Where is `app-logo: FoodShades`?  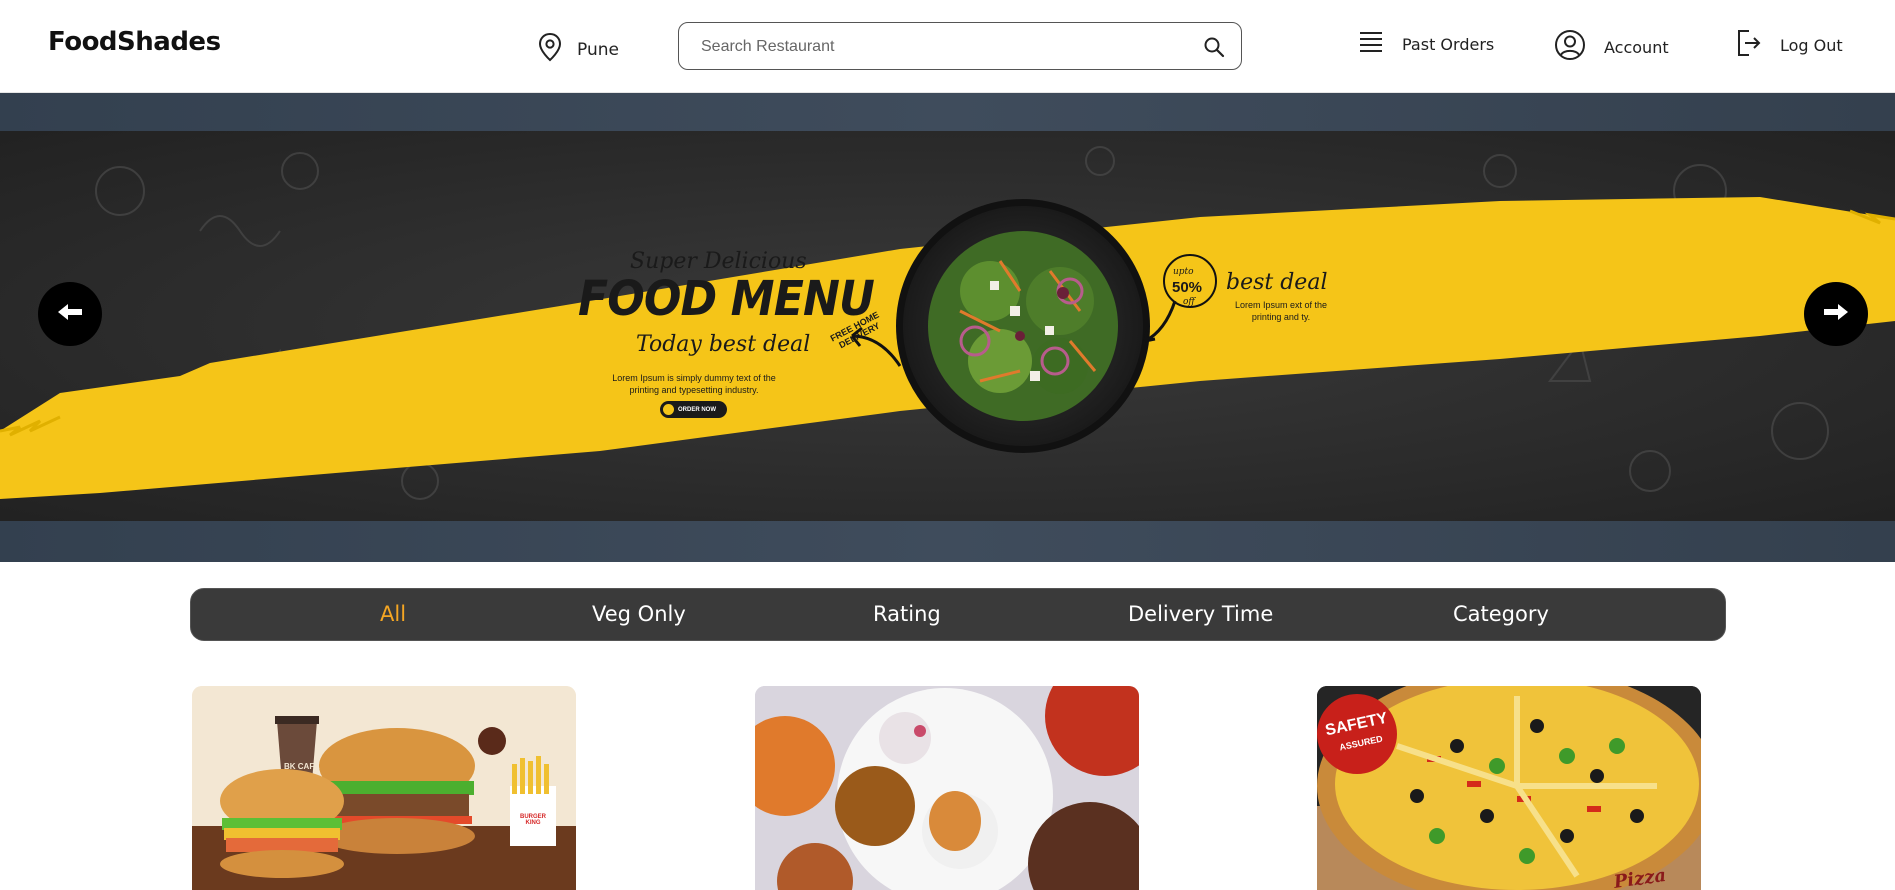 app-logo: FoodShades is located at coordinates (134, 42).